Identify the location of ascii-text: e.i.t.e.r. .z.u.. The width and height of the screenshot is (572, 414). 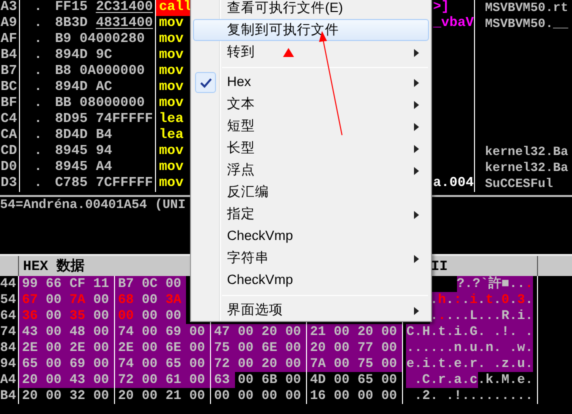
(469, 364).